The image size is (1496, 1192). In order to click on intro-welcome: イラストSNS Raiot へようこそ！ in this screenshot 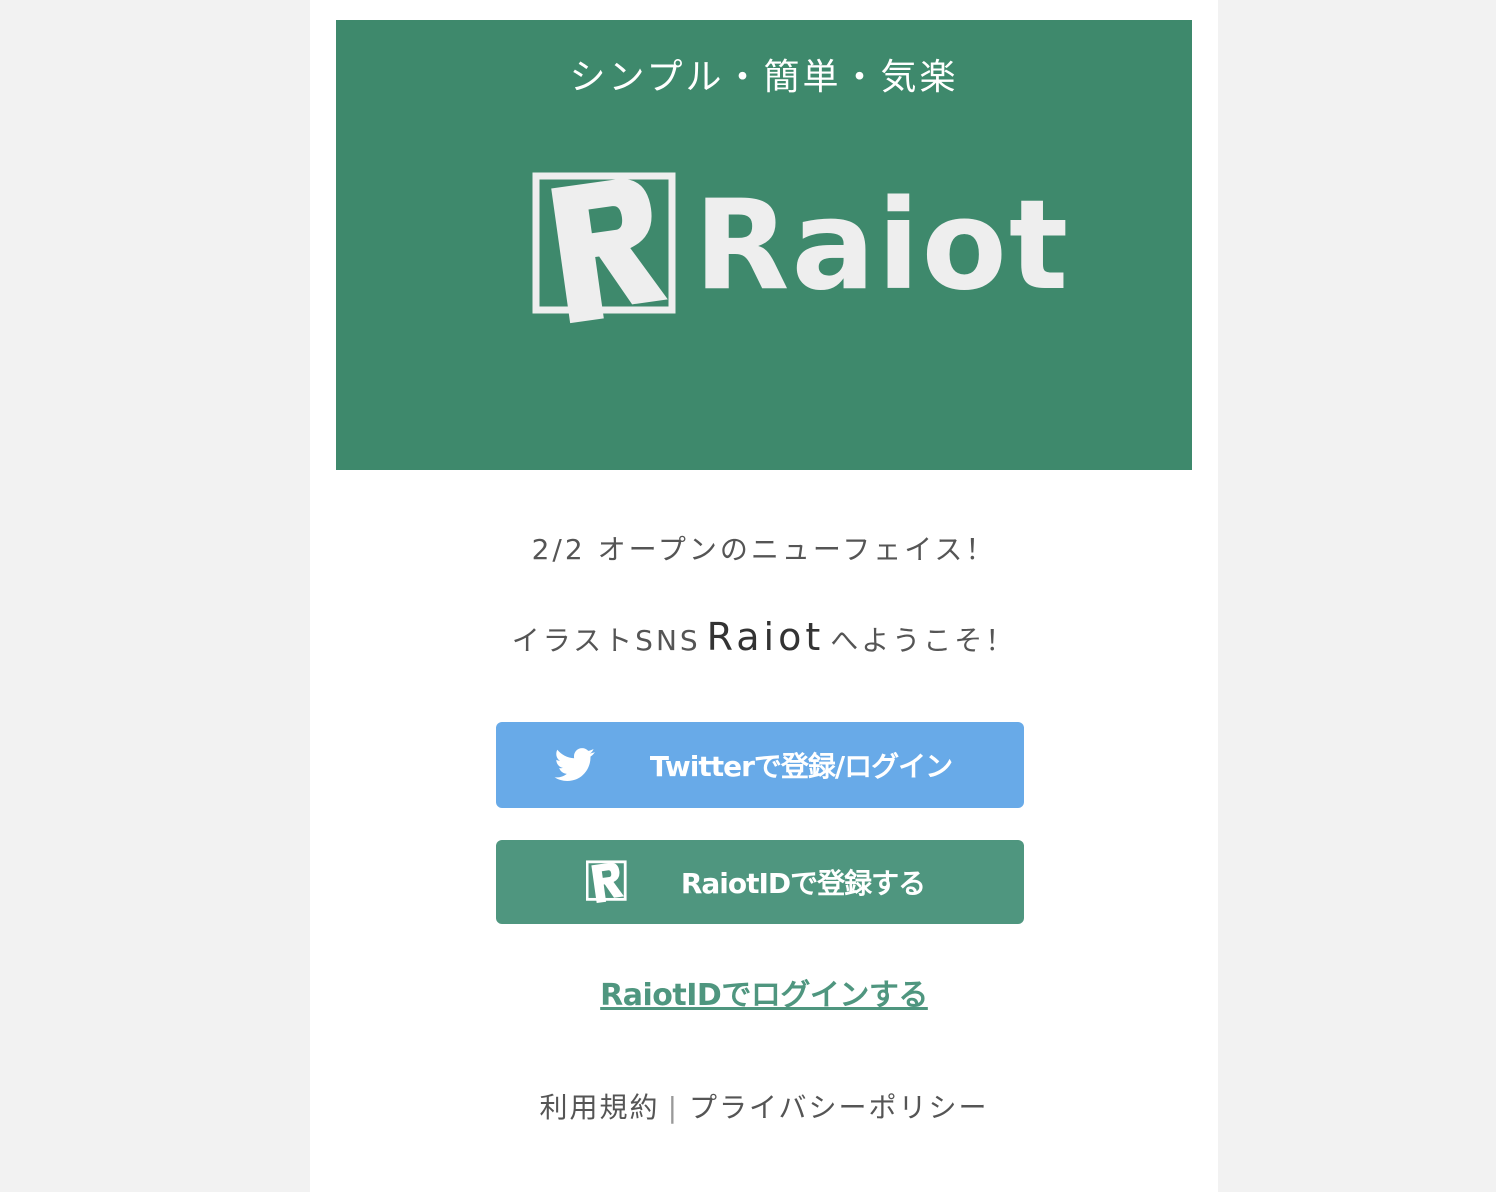, I will do `click(764, 637)`.